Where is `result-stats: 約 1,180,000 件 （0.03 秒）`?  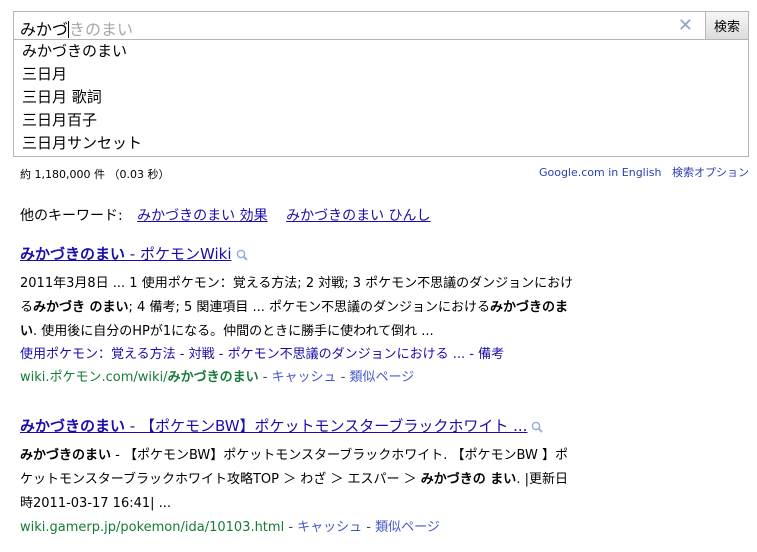
result-stats: 約 1,180,000 件 （0.03 秒） is located at coordinates (95, 174).